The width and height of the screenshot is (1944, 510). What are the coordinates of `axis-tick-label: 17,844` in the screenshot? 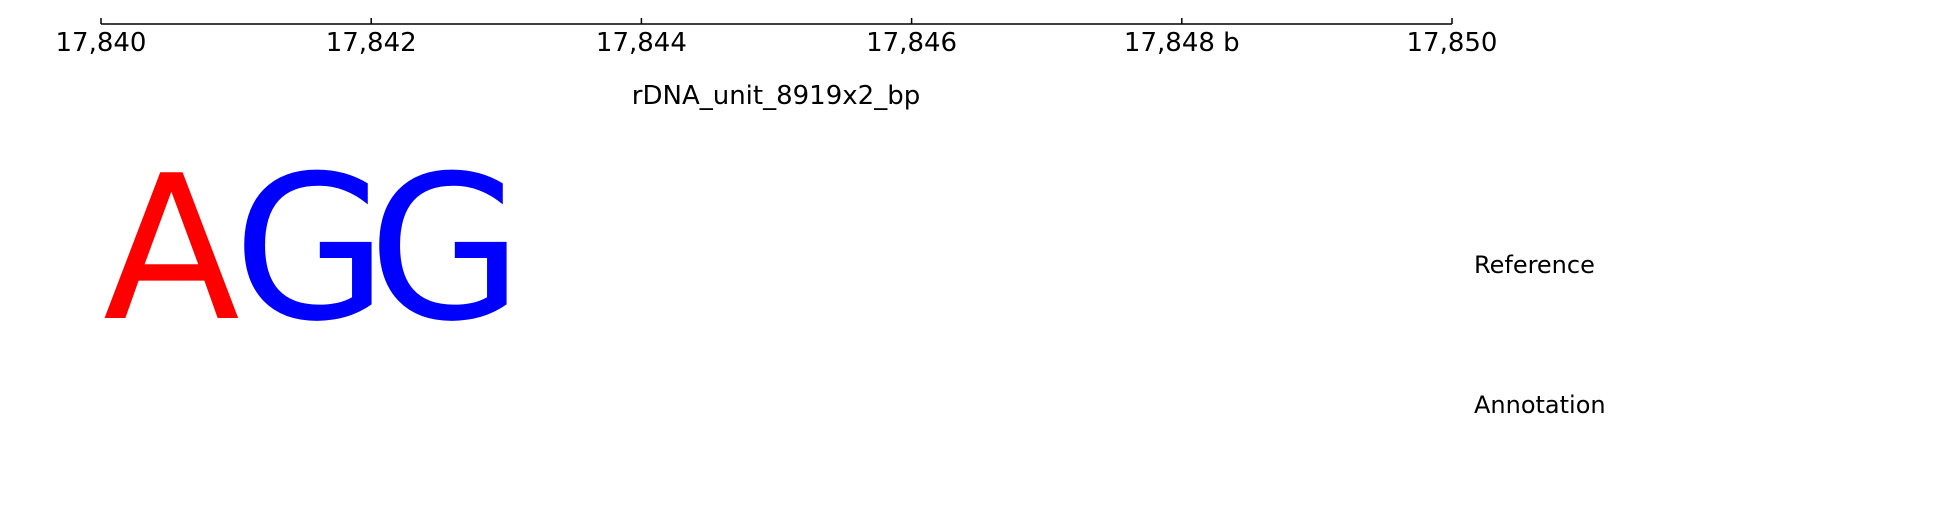 It's located at (641, 43).